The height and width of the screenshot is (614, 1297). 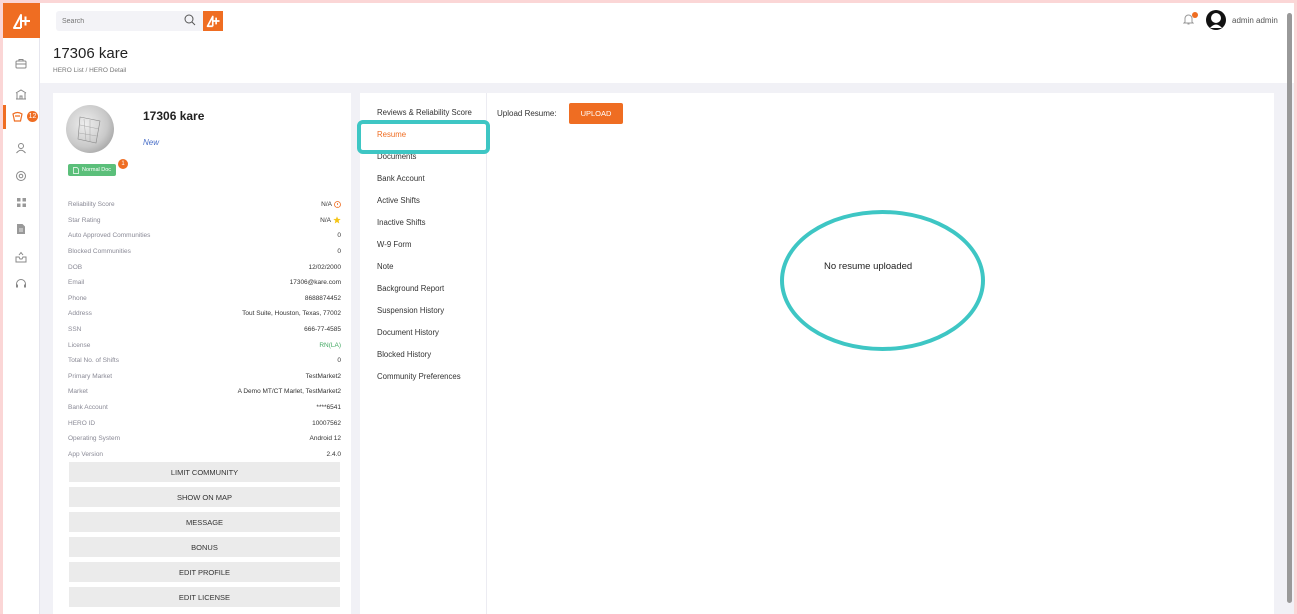 I want to click on message-button: MESSAGE, so click(x=204, y=522).